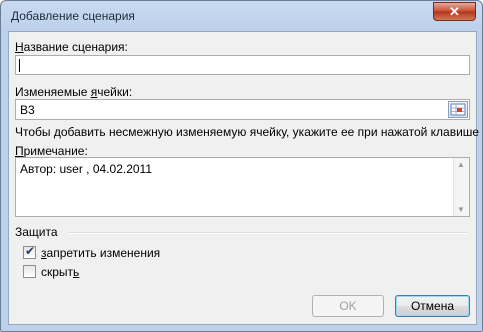 This screenshot has height=332, width=483. Describe the element at coordinates (74, 92) in the screenshot. I see `changing-cells-label: Изменяемые ячейки:` at that location.